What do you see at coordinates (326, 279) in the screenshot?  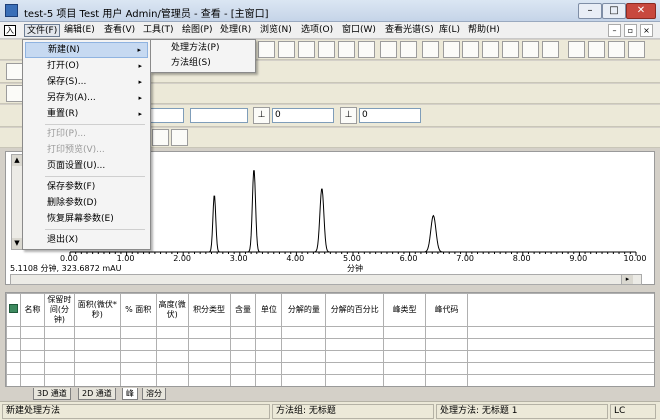 I see `horizontal-scrollbar: ▸` at bounding box center [326, 279].